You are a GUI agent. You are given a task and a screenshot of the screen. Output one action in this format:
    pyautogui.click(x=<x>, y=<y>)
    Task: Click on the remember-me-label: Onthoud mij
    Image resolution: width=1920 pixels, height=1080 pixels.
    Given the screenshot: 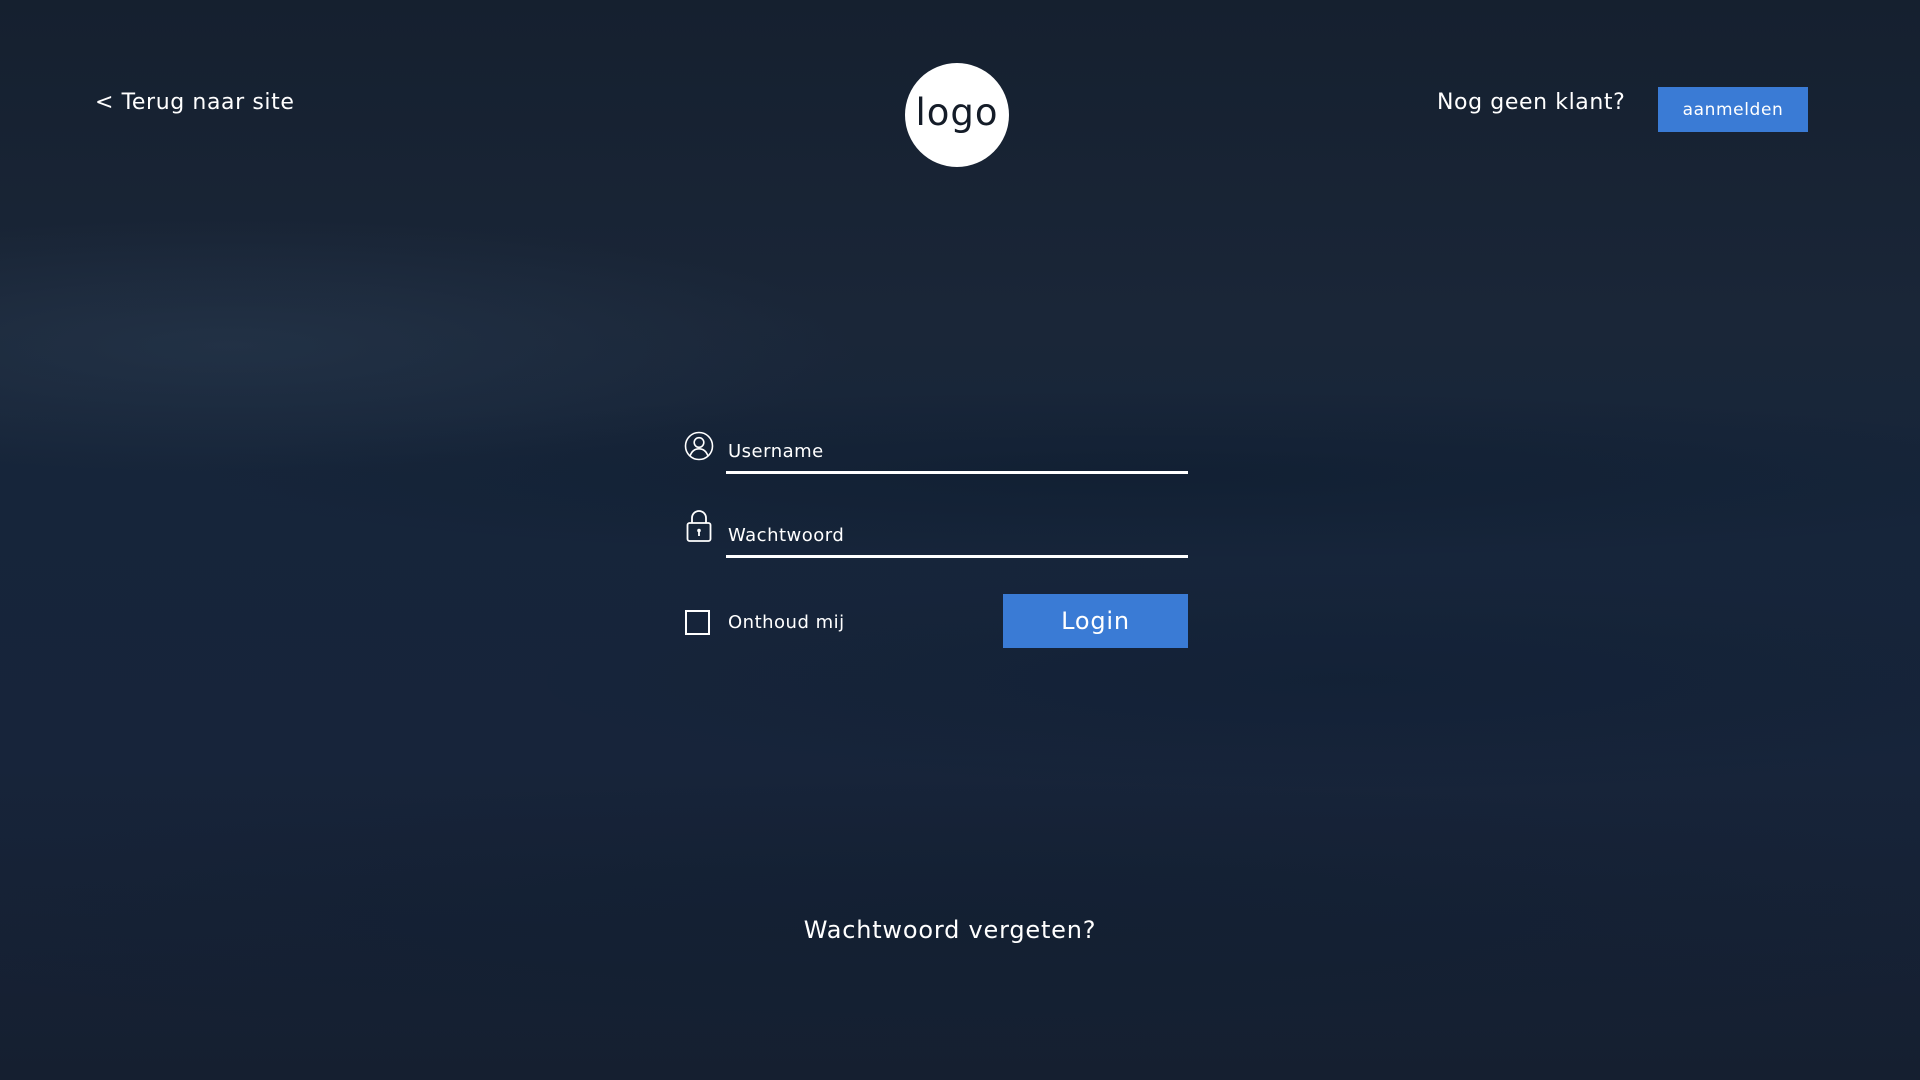 What is the action you would take?
    pyautogui.click(x=786, y=622)
    